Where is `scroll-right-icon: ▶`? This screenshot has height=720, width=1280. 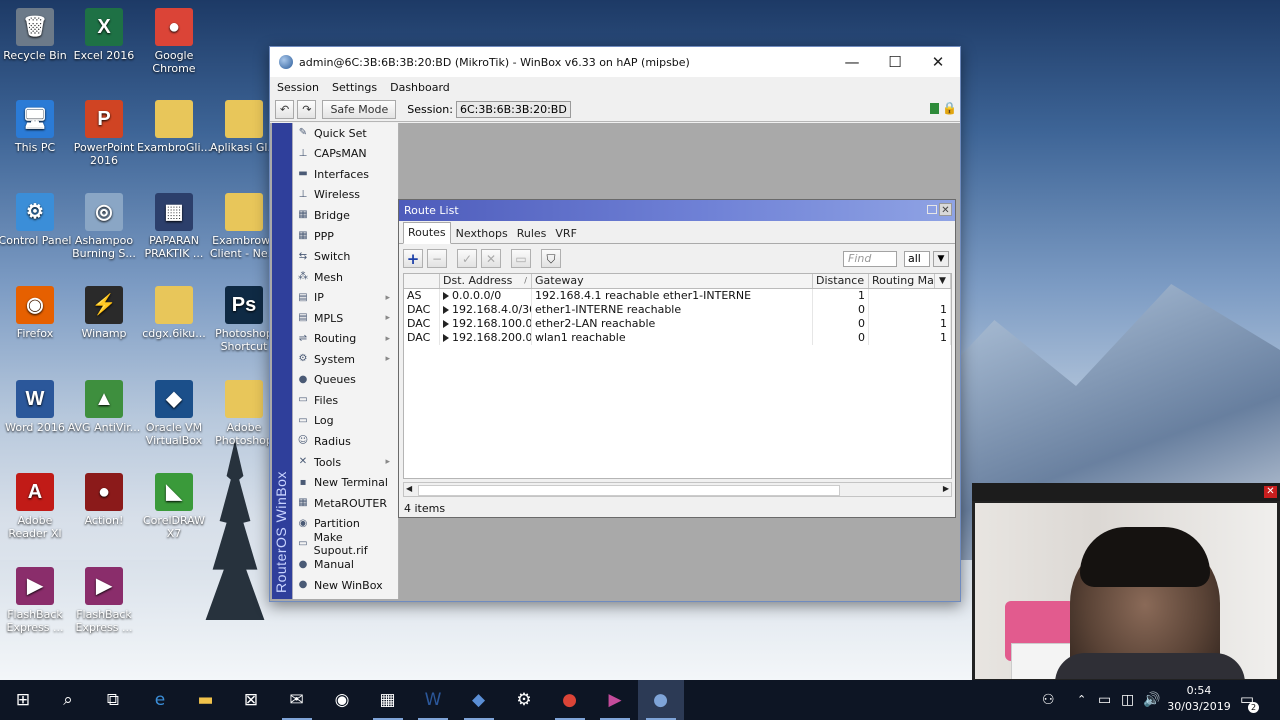
scroll-right-icon: ▶ is located at coordinates (946, 488).